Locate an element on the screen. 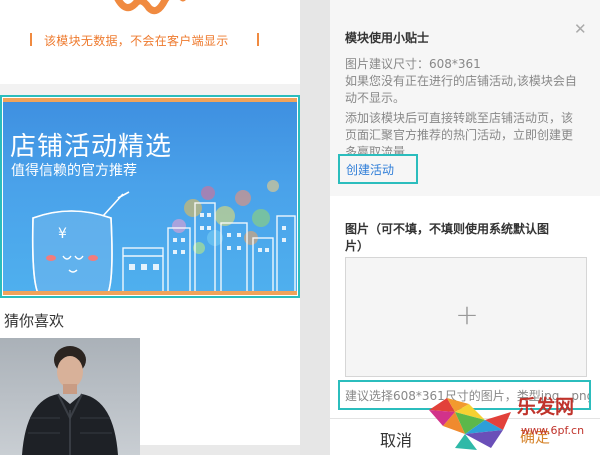  workspace-gutter is located at coordinates (315, 227).